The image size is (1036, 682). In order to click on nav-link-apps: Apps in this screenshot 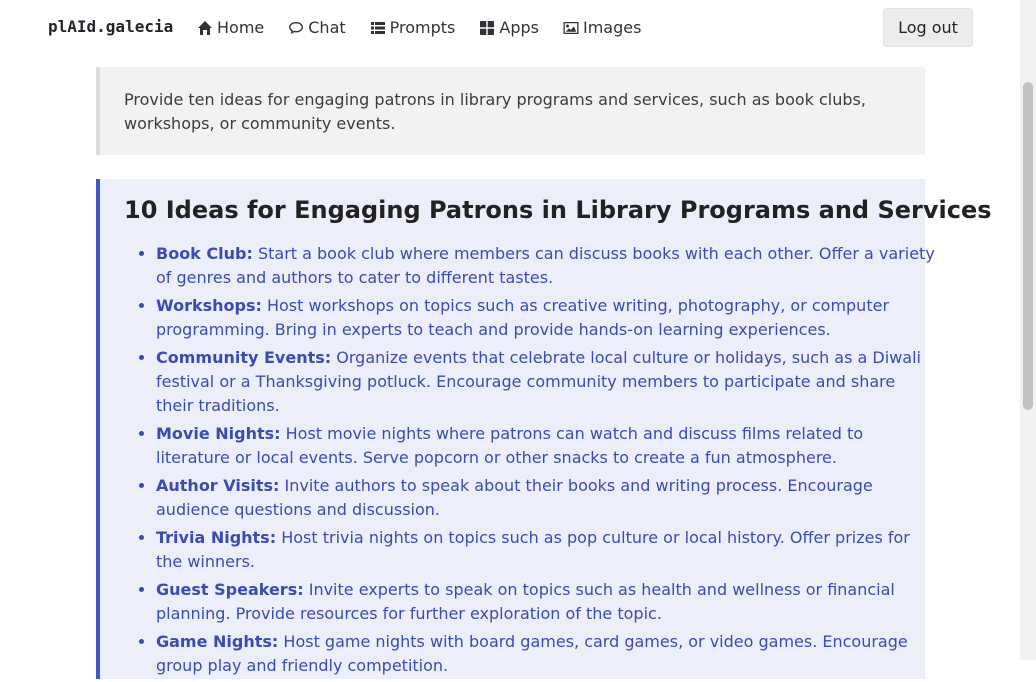, I will do `click(509, 27)`.